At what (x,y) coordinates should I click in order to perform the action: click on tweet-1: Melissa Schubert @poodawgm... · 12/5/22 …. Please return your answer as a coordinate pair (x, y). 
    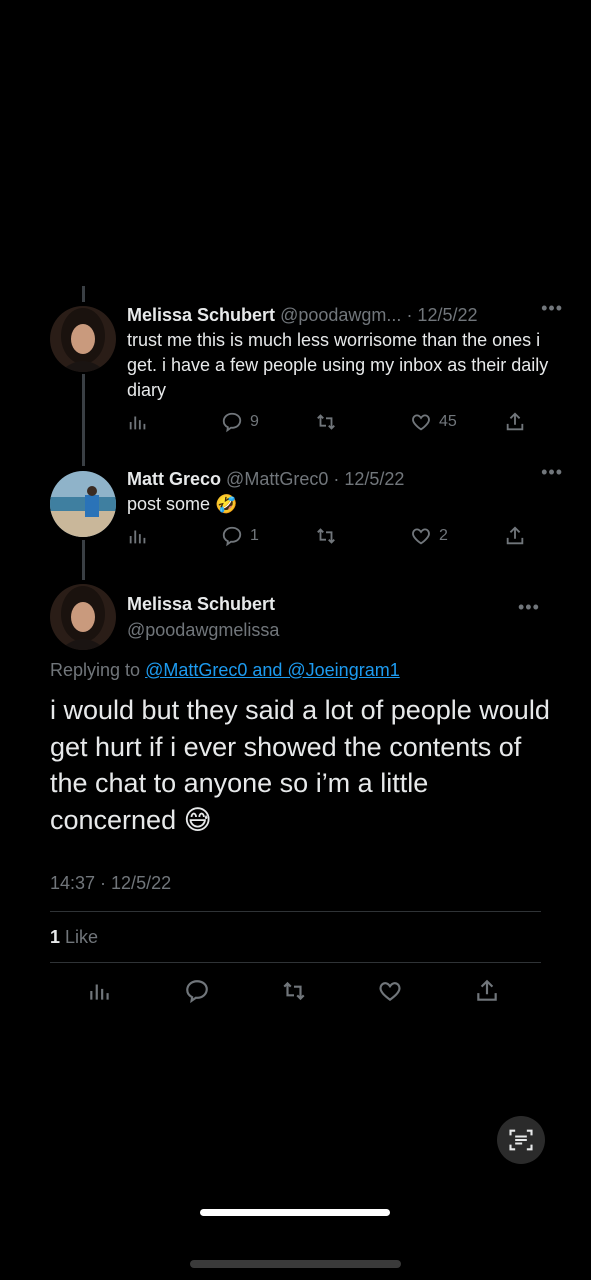
    Looking at the image, I should click on (344, 365).